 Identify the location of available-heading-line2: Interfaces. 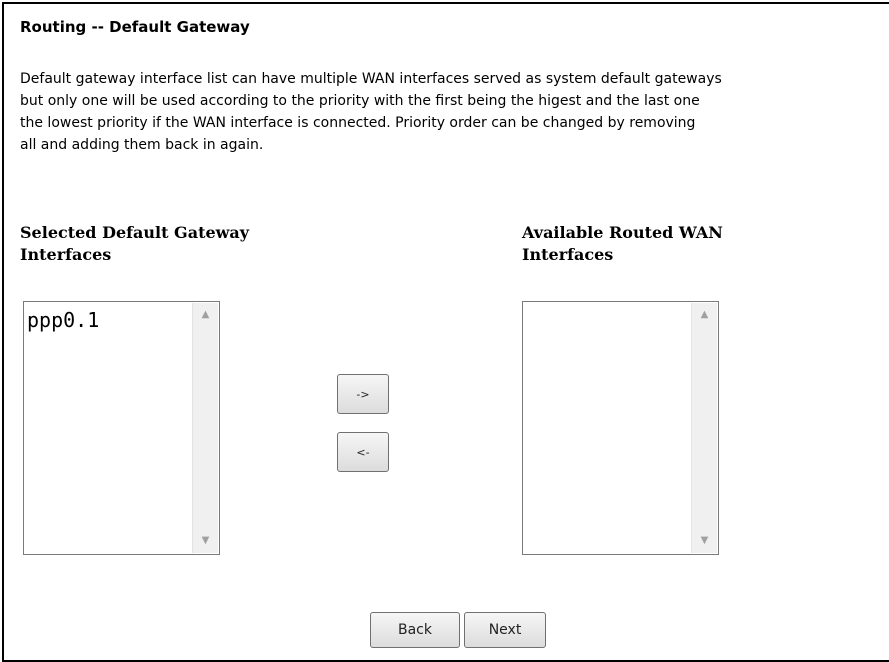
(568, 254).